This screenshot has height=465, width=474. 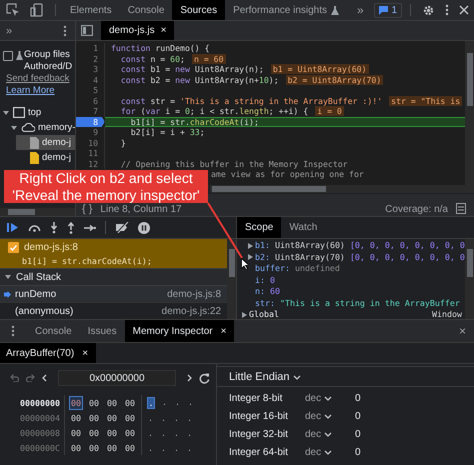 I want to click on section-header: Call Stack, so click(x=113, y=277).